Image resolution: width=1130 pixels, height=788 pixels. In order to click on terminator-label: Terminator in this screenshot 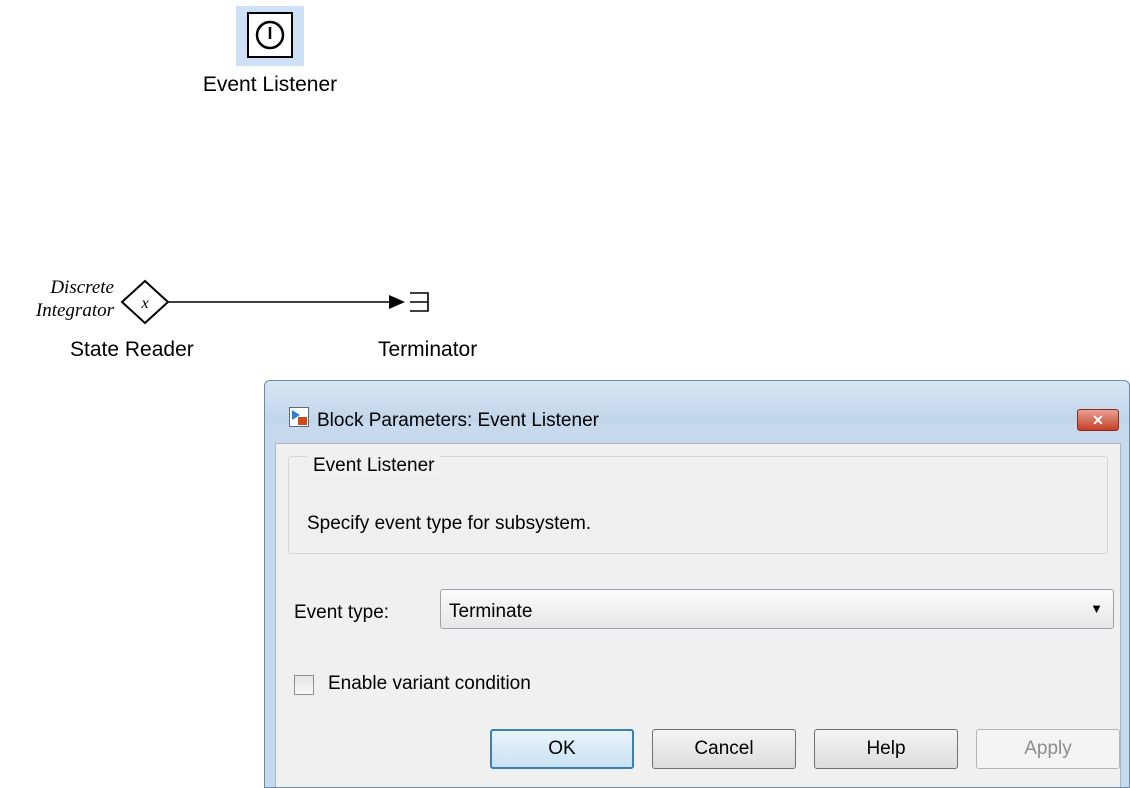, I will do `click(428, 349)`.